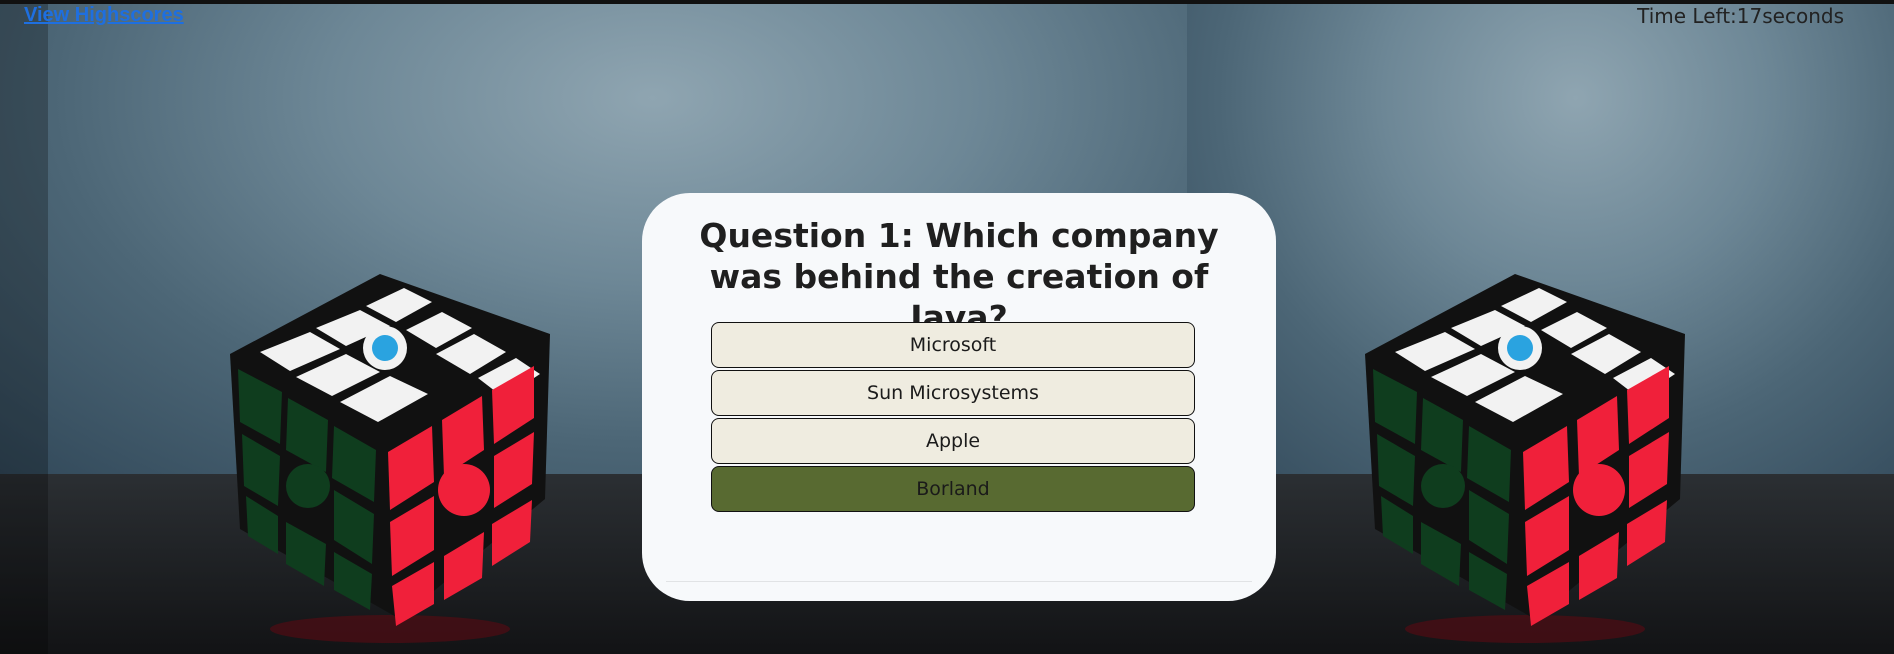 This screenshot has width=1894, height=654. What do you see at coordinates (1749, 16) in the screenshot?
I see `timer-value: 17` at bounding box center [1749, 16].